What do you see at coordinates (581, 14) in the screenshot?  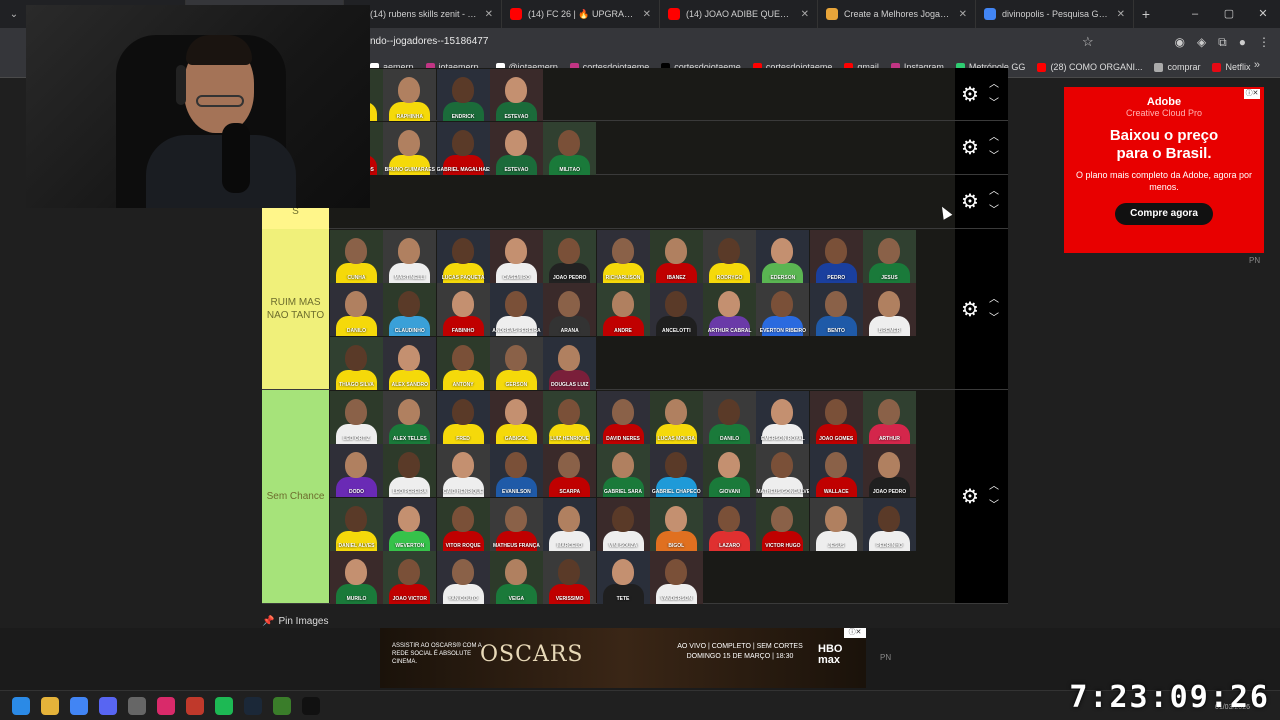 I see `browser-tab: (14) FC 26 | 🔥 UPGRADE FANTA ✕` at bounding box center [581, 14].